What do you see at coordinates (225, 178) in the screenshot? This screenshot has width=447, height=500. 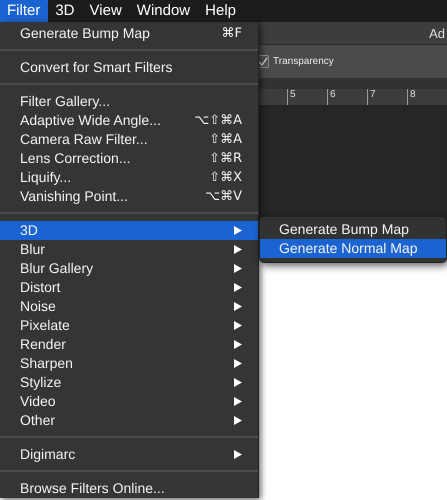 I see `shortcut-label: ⇧⌘X` at bounding box center [225, 178].